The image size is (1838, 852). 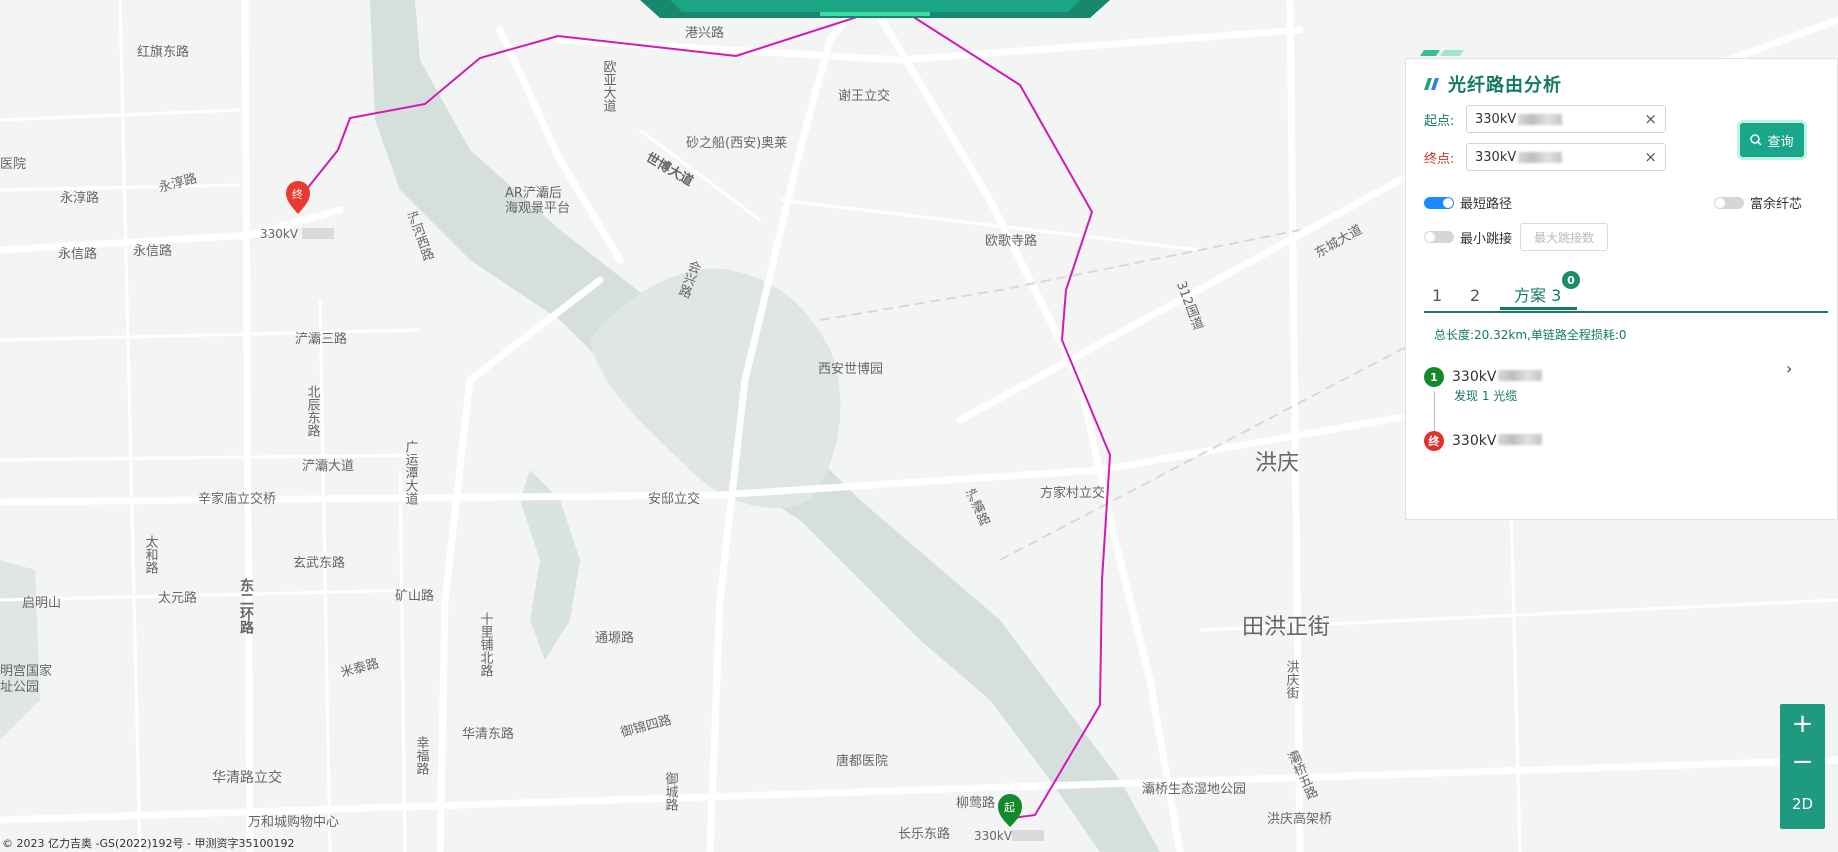 What do you see at coordinates (313, 411) in the screenshot?
I see `map-label: 北辰东路` at bounding box center [313, 411].